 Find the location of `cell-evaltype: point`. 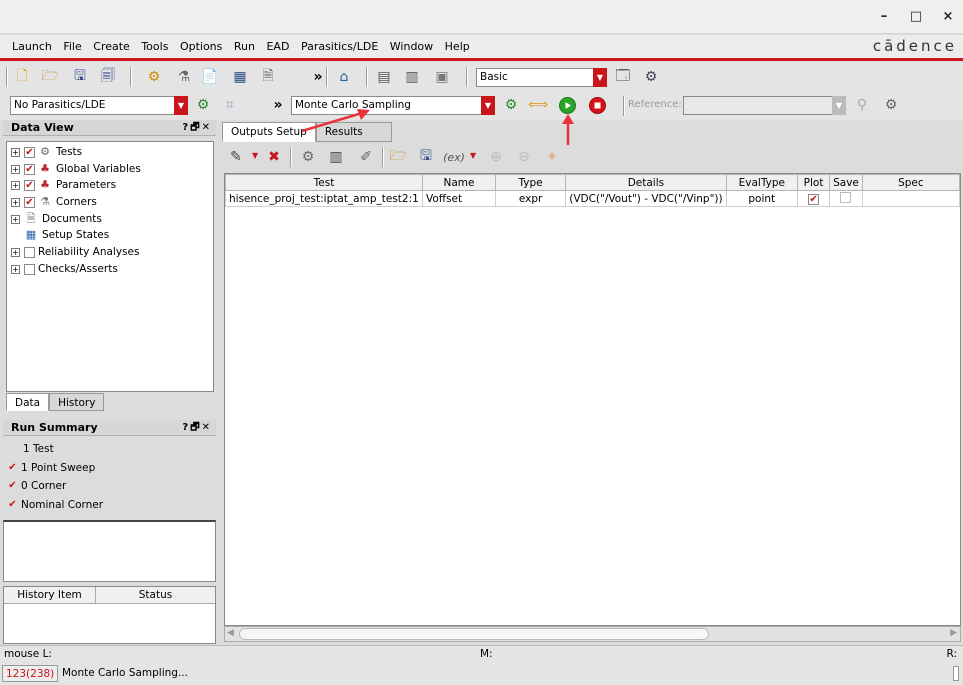

cell-evaltype: point is located at coordinates (761, 198).